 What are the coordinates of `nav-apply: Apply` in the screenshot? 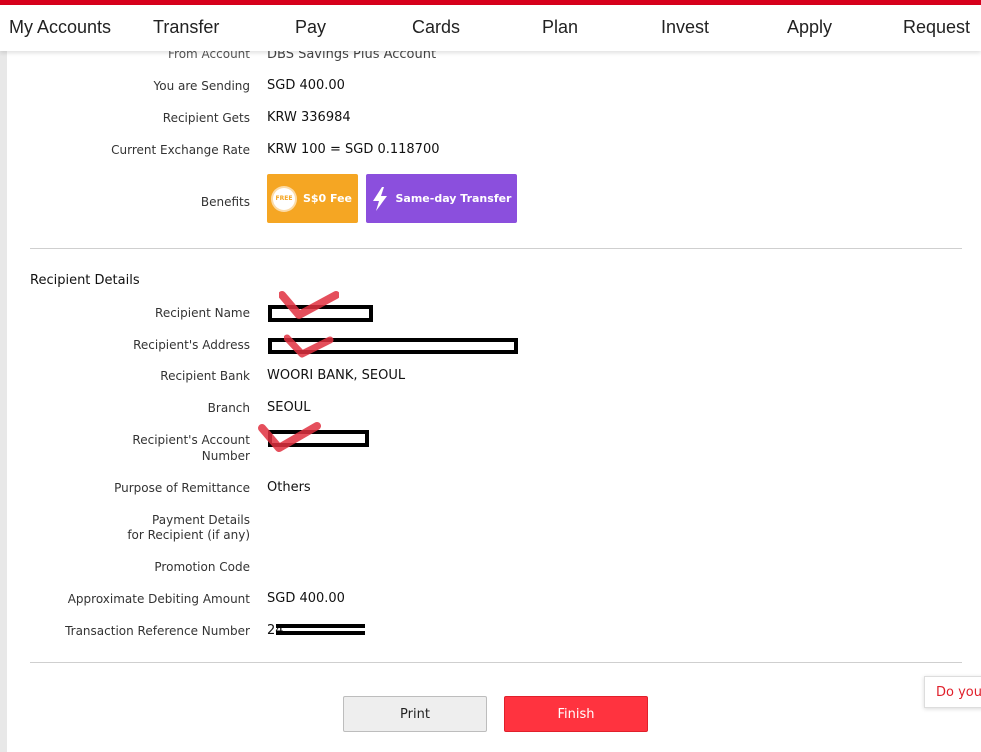 It's located at (809, 27).